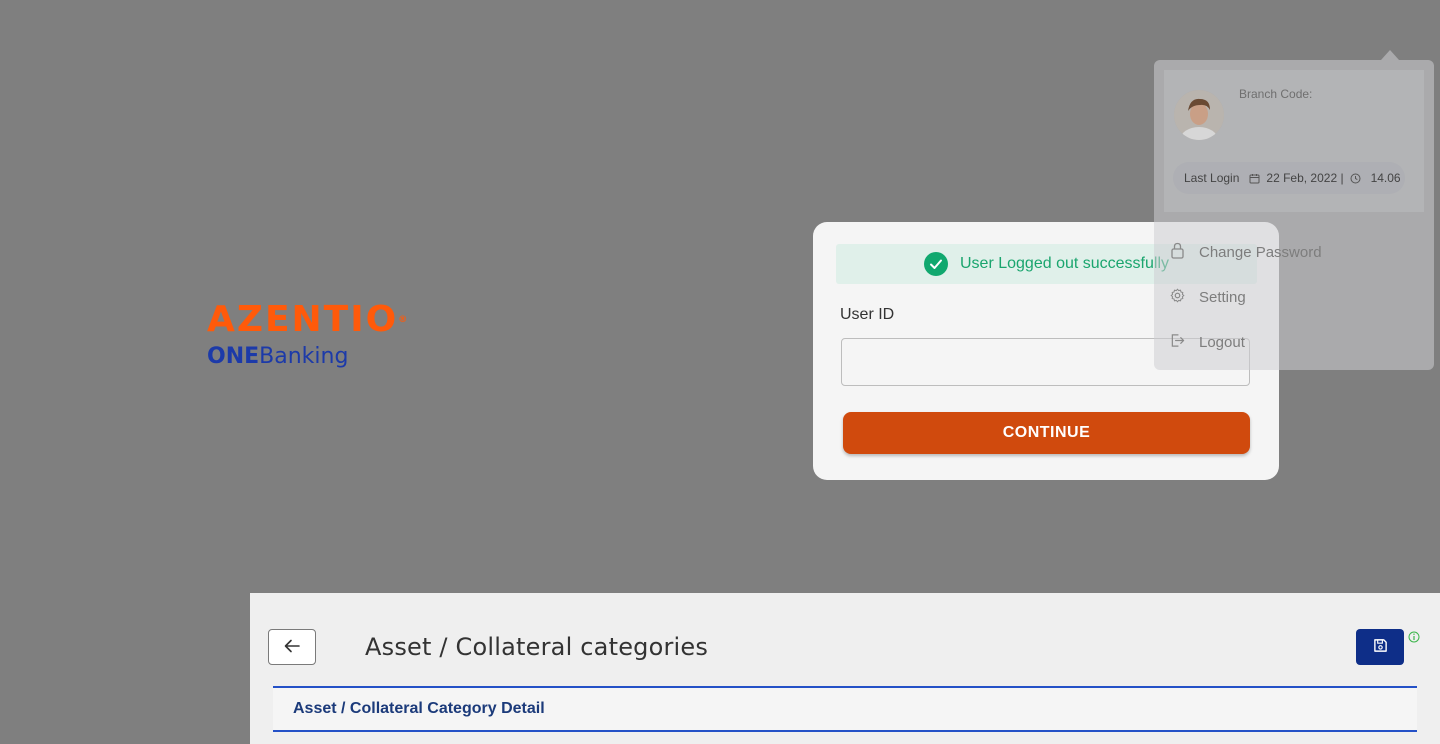 The width and height of the screenshot is (1440, 744). I want to click on back-button, so click(292, 647).